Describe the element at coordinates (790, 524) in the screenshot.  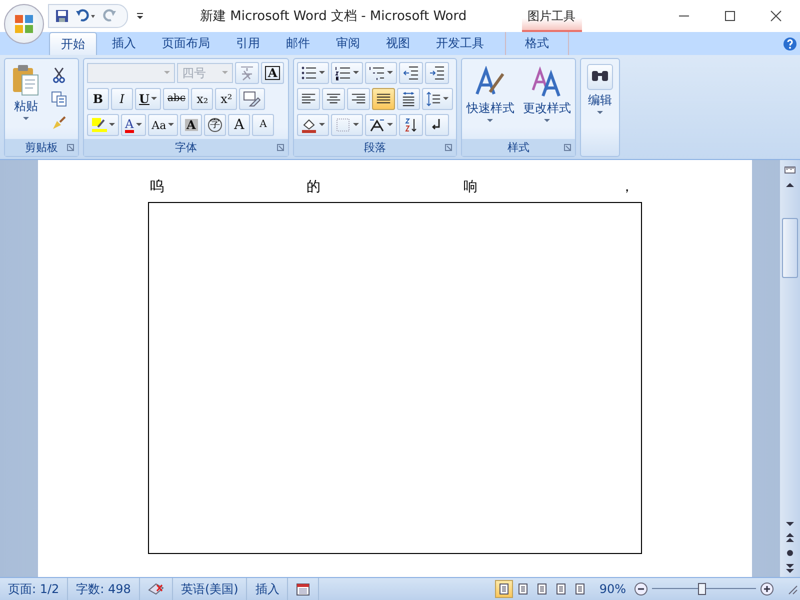
I see `scroll-down-icon` at that location.